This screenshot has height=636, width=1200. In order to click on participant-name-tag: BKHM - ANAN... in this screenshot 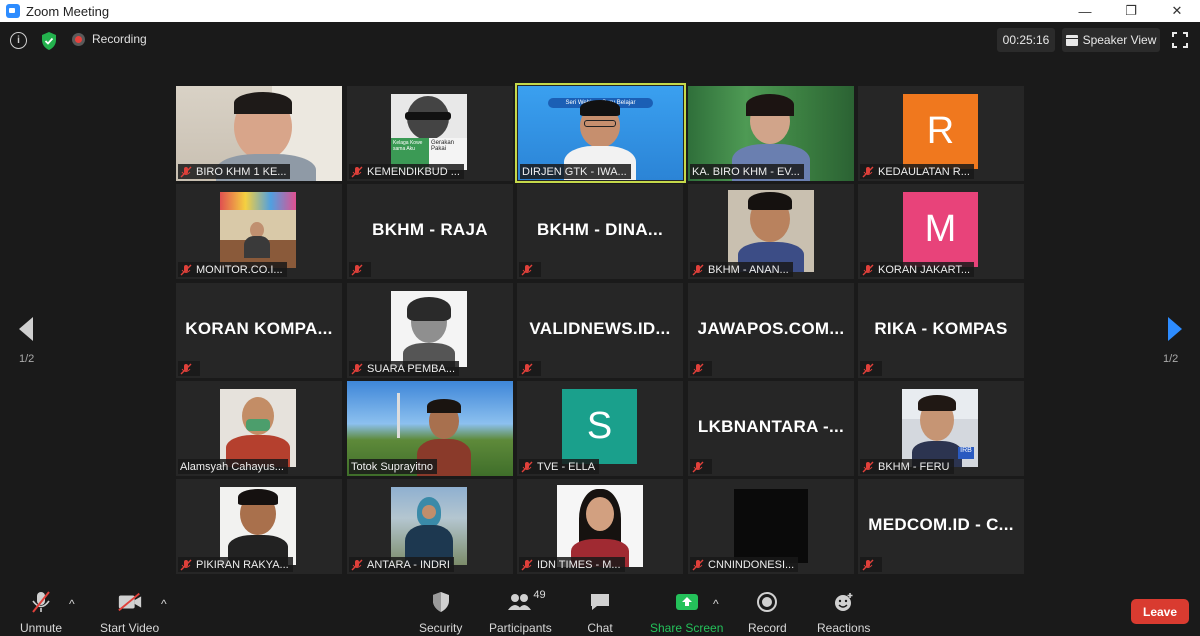, I will do `click(741, 269)`.